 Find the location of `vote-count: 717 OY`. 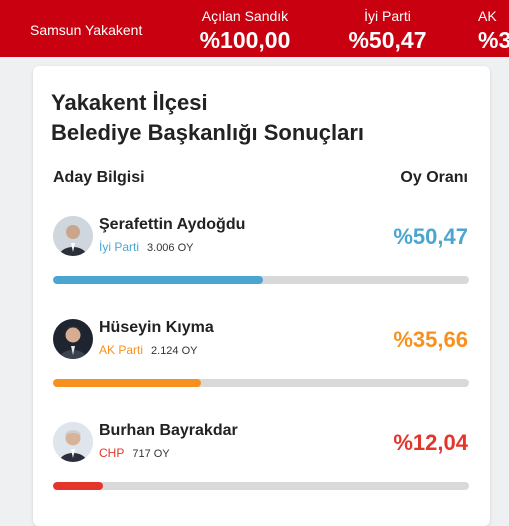

vote-count: 717 OY is located at coordinates (151, 454).